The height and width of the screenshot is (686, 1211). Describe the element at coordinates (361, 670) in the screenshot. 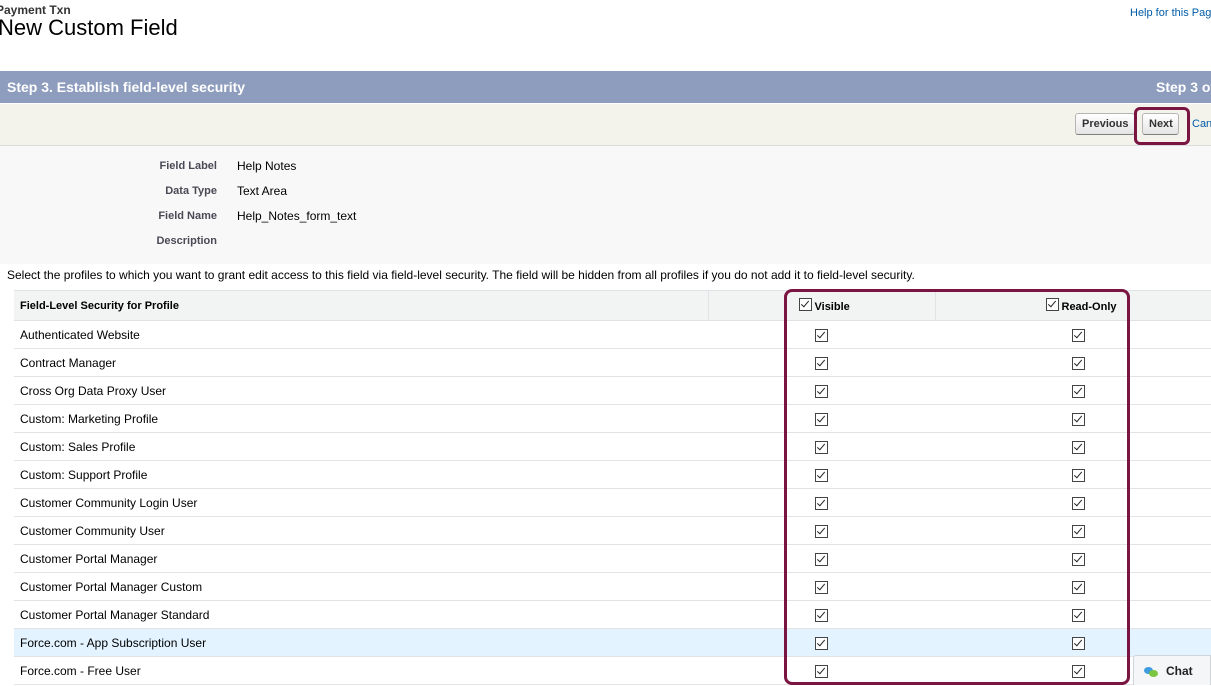

I see `profile-name: Force.com - Free User` at that location.